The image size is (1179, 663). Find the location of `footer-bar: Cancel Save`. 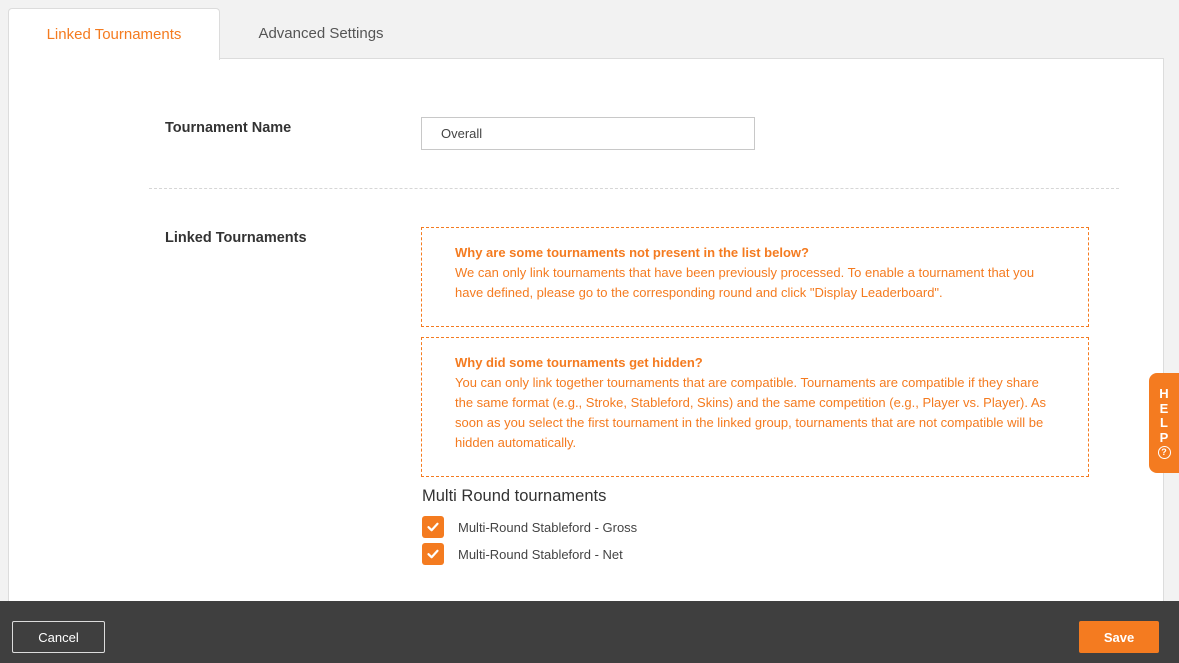

footer-bar: Cancel Save is located at coordinates (589, 632).